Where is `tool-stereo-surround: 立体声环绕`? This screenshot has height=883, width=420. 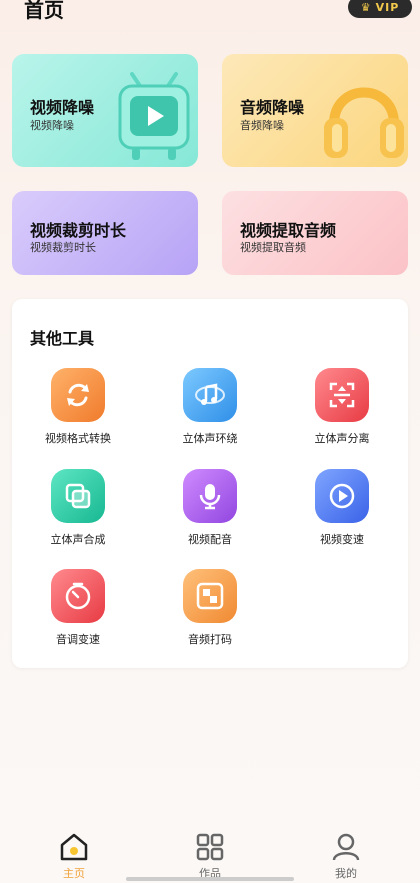 tool-stereo-surround: 立体声环绕 is located at coordinates (210, 413).